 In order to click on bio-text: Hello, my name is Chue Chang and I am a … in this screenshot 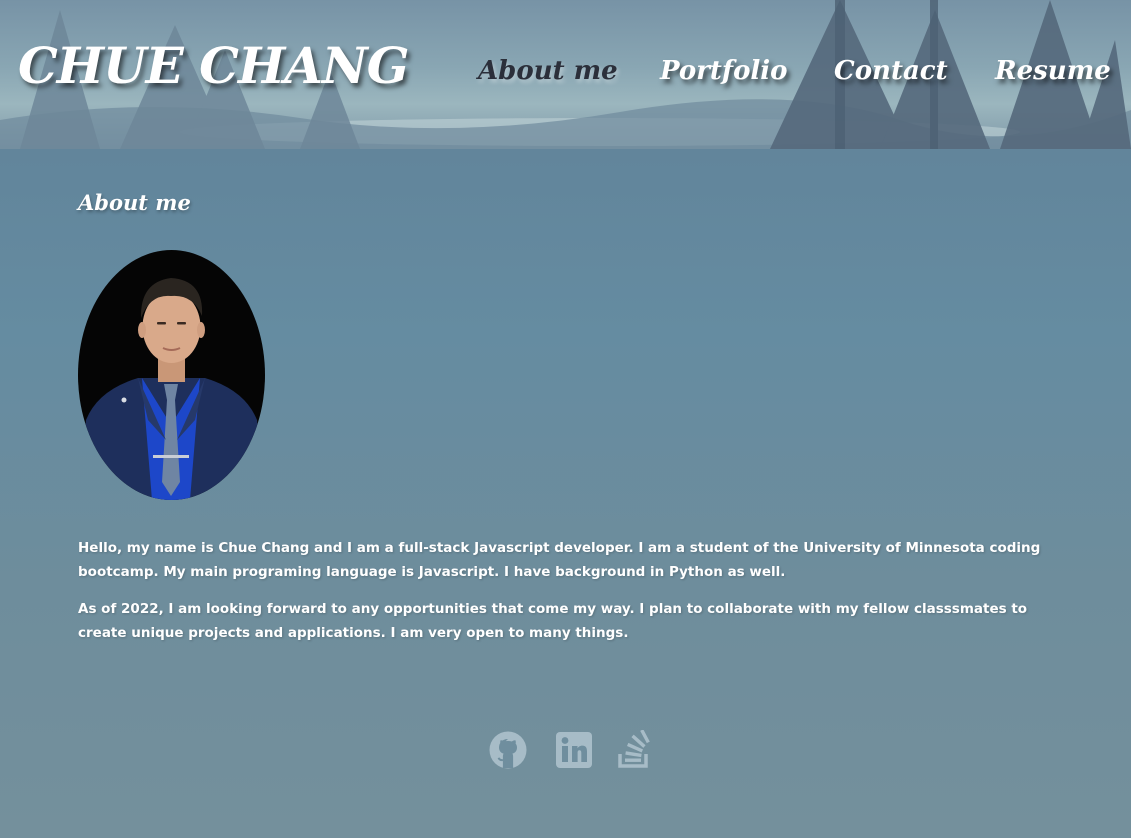, I will do `click(570, 597)`.